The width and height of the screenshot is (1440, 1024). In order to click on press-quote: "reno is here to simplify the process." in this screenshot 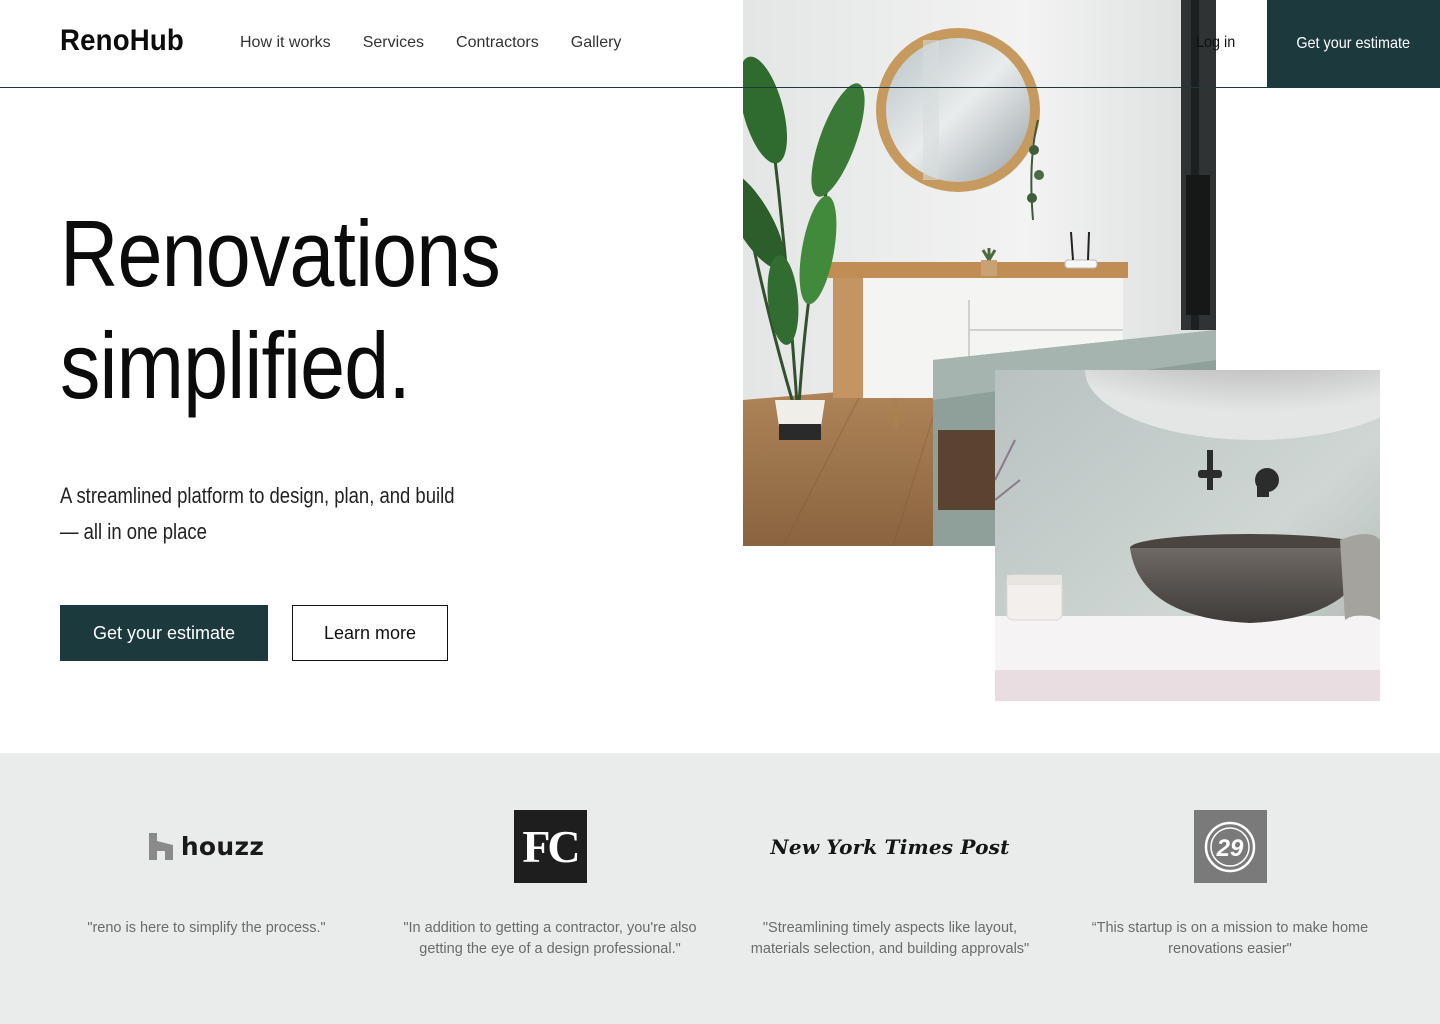, I will do `click(206, 928)`.